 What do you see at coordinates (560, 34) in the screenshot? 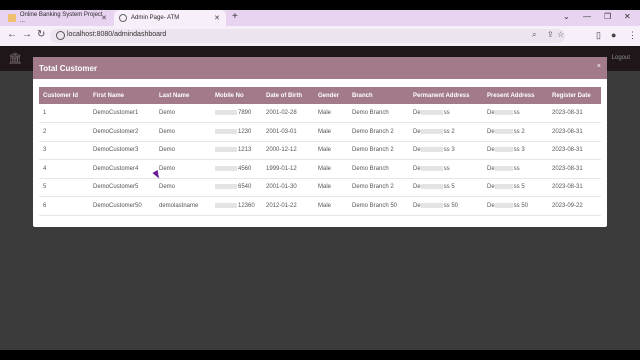
I see `bookmark-star-icon: ☆` at bounding box center [560, 34].